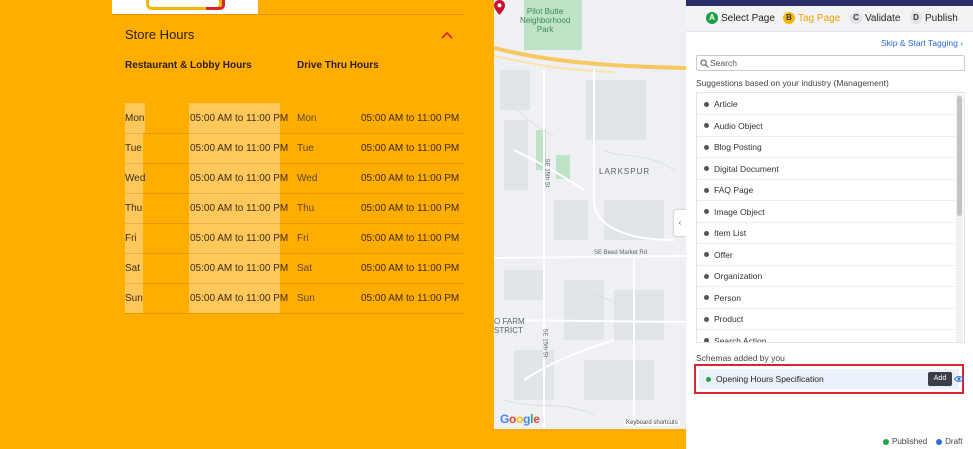  What do you see at coordinates (916, 18) in the screenshot?
I see `step-d-icon: D` at bounding box center [916, 18].